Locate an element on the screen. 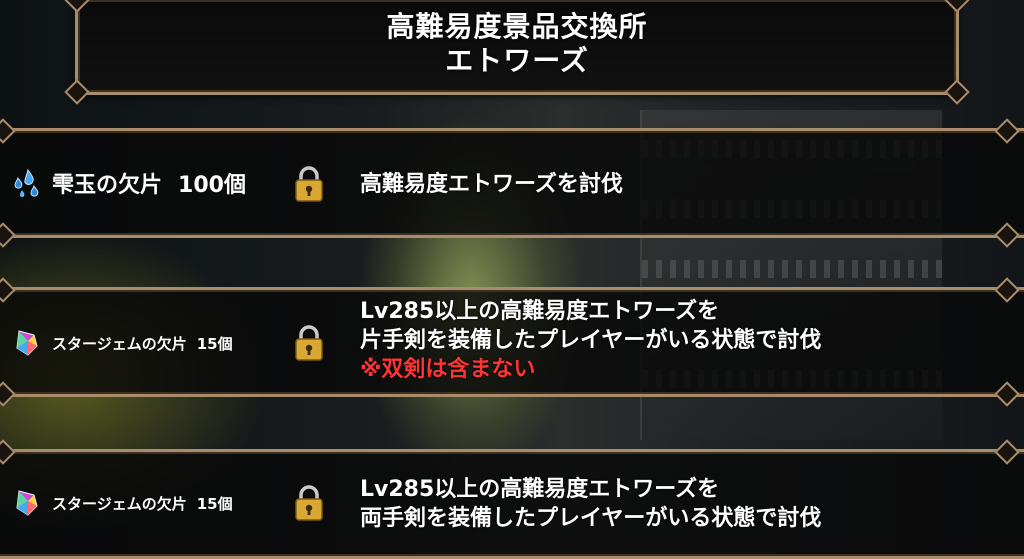 Image resolution: width=1024 pixels, height=559 pixels. condition-line: 両手剣を装備したプレイヤーがいる状態で討伐 is located at coordinates (591, 518).